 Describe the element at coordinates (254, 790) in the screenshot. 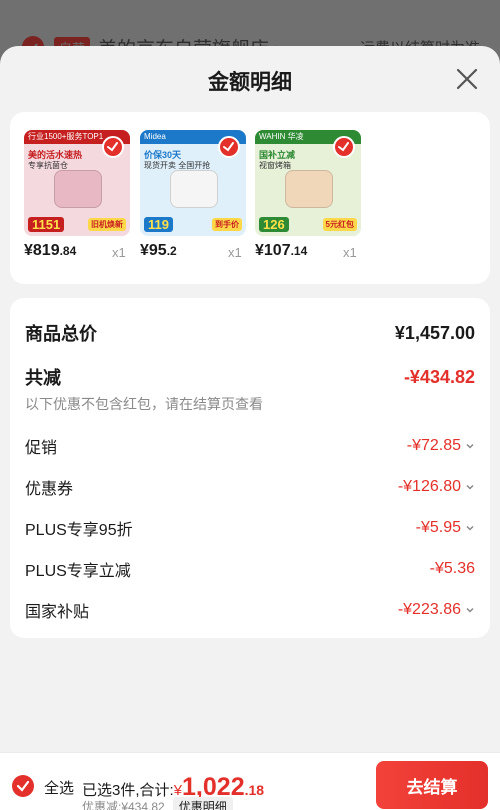

I see `total-amount-decimal: .18` at that location.